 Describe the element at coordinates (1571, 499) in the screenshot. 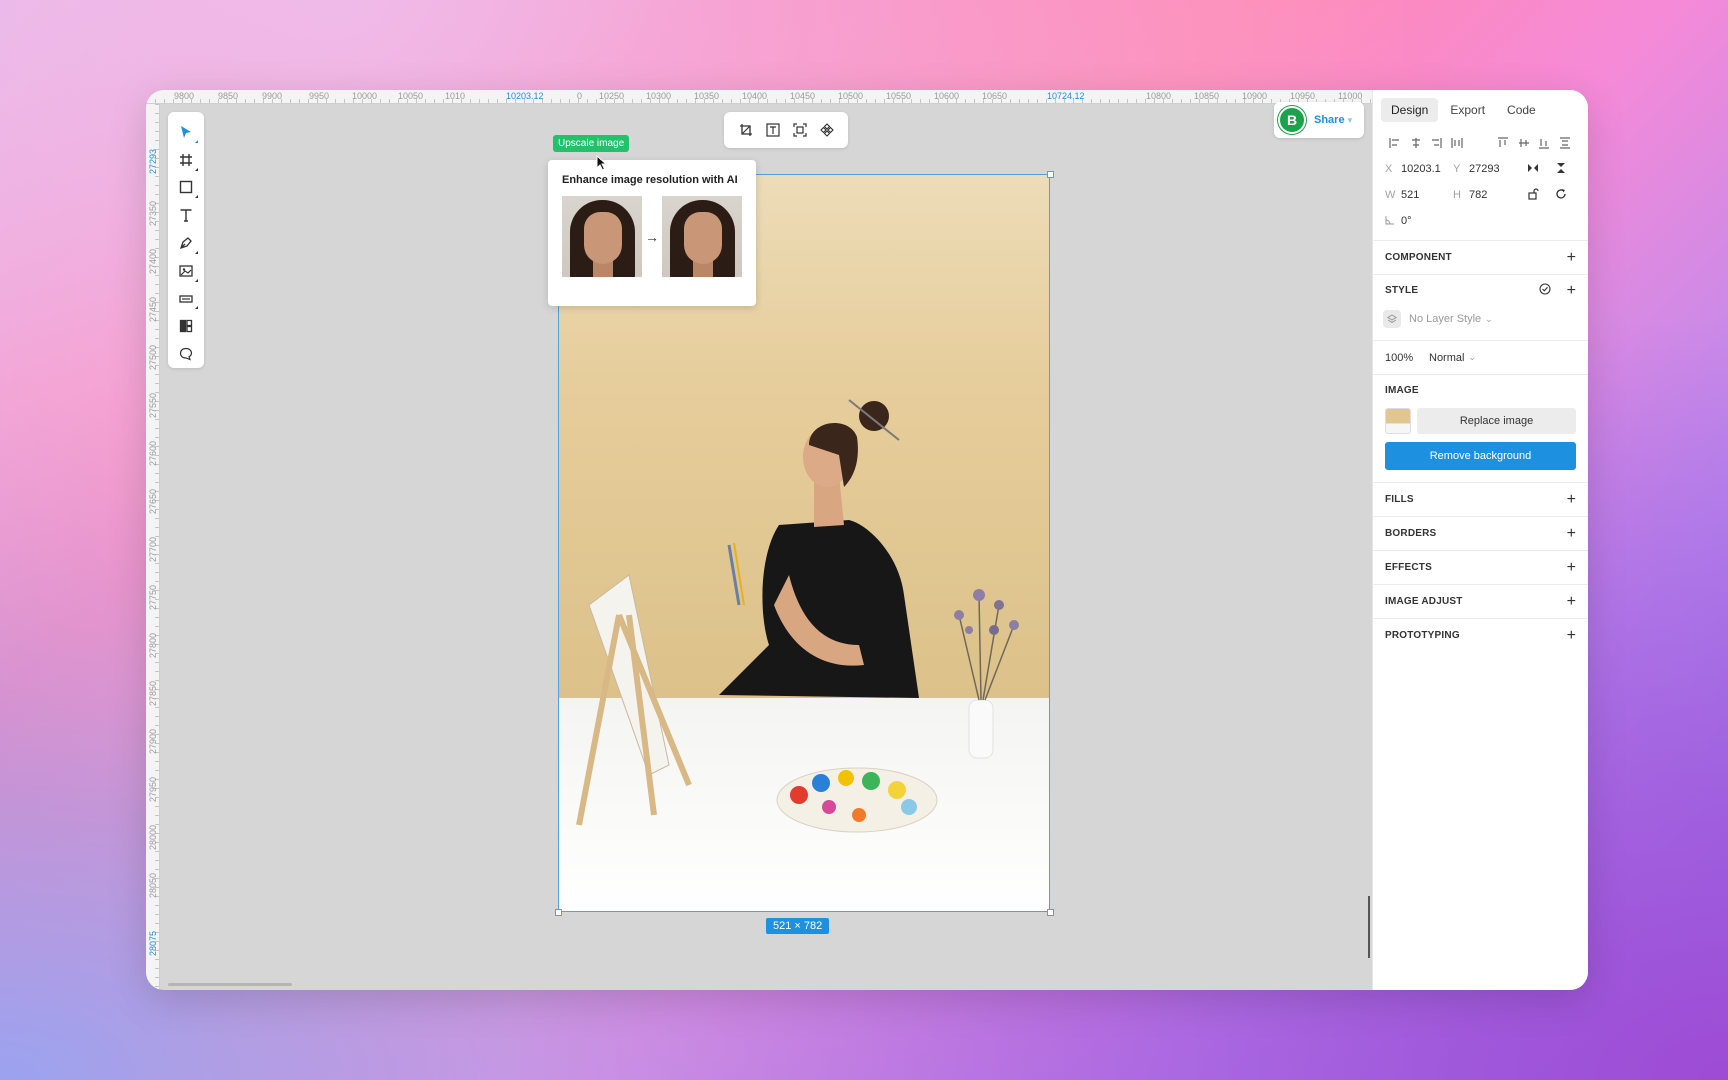

I see `add-fill-icon: +` at that location.